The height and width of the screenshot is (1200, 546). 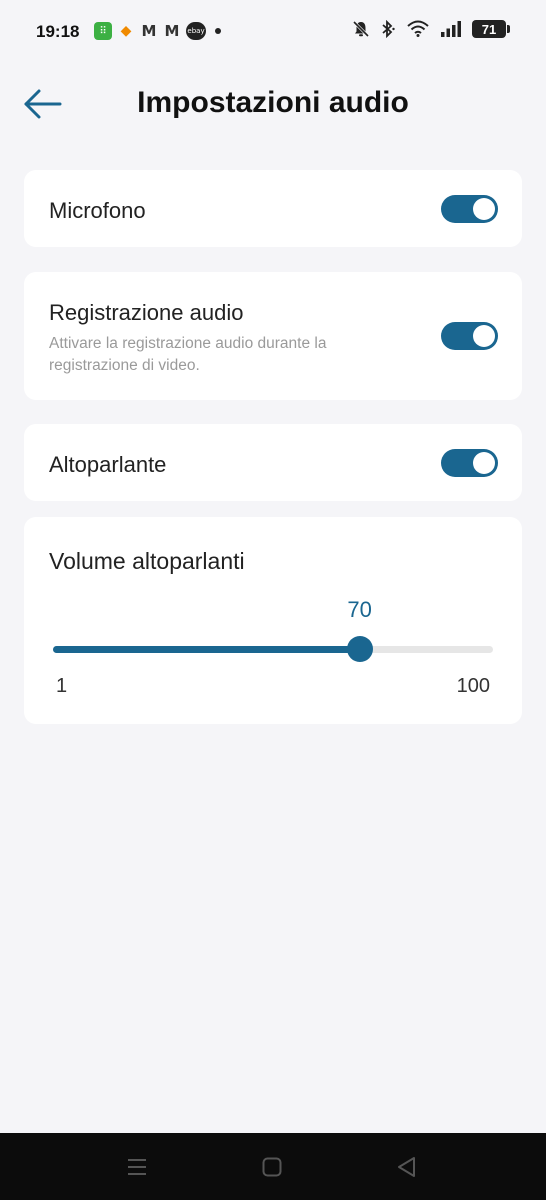 I want to click on recents-button, so click(x=137, y=1167).